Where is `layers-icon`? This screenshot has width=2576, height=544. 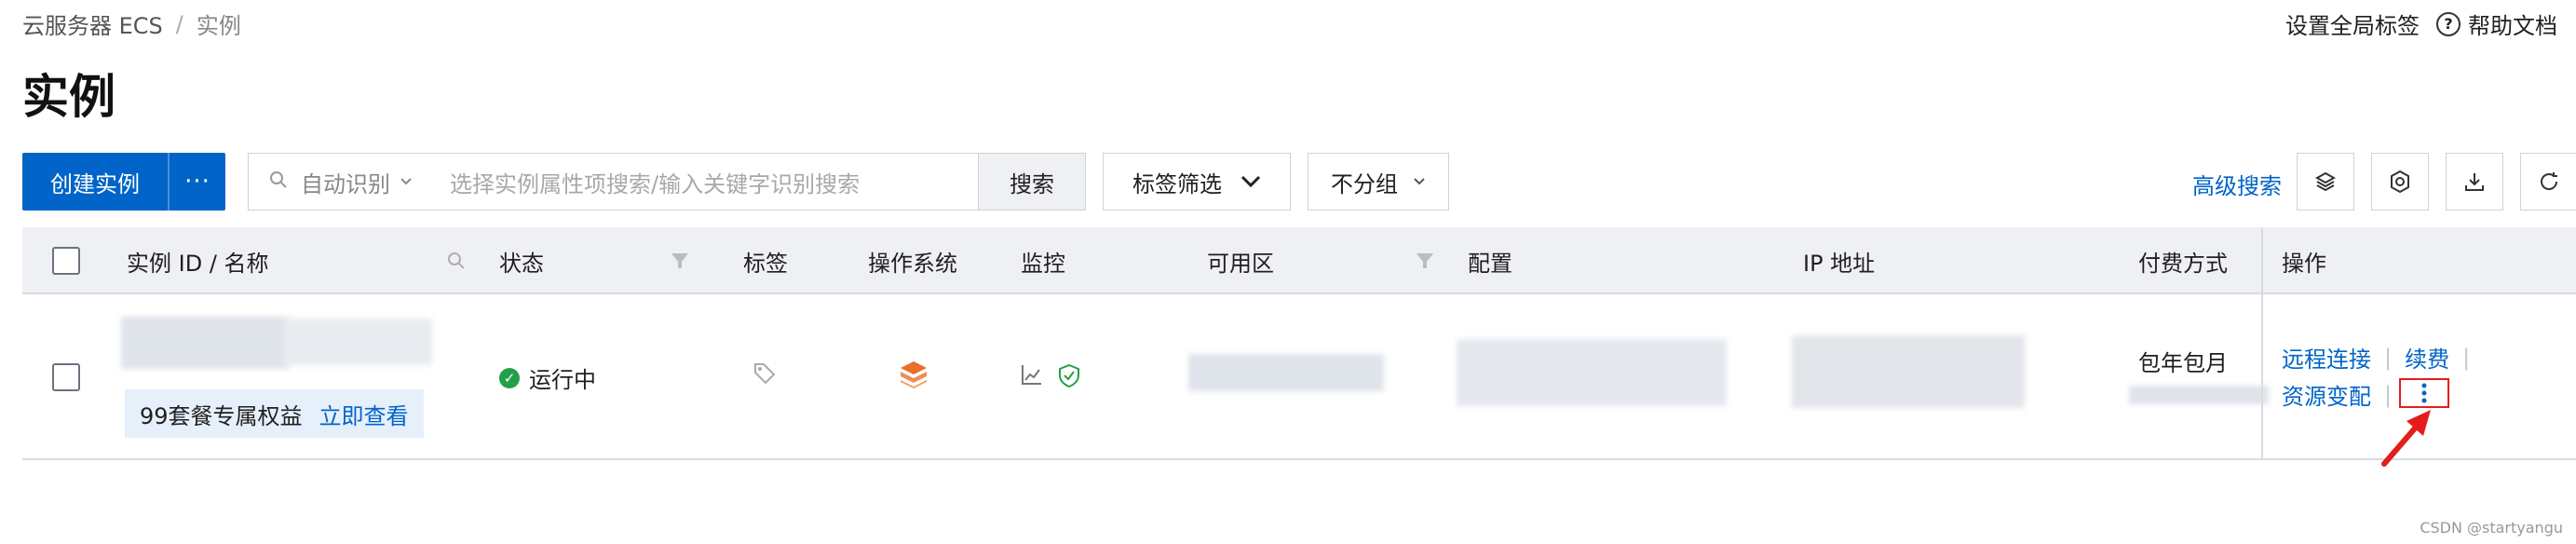
layers-icon is located at coordinates (2325, 181).